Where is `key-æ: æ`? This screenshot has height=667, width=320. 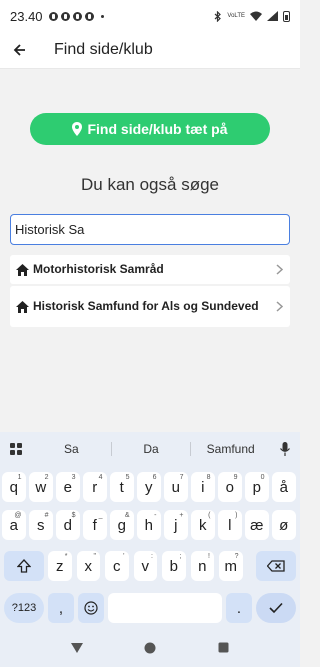
key-æ: æ is located at coordinates (257, 525).